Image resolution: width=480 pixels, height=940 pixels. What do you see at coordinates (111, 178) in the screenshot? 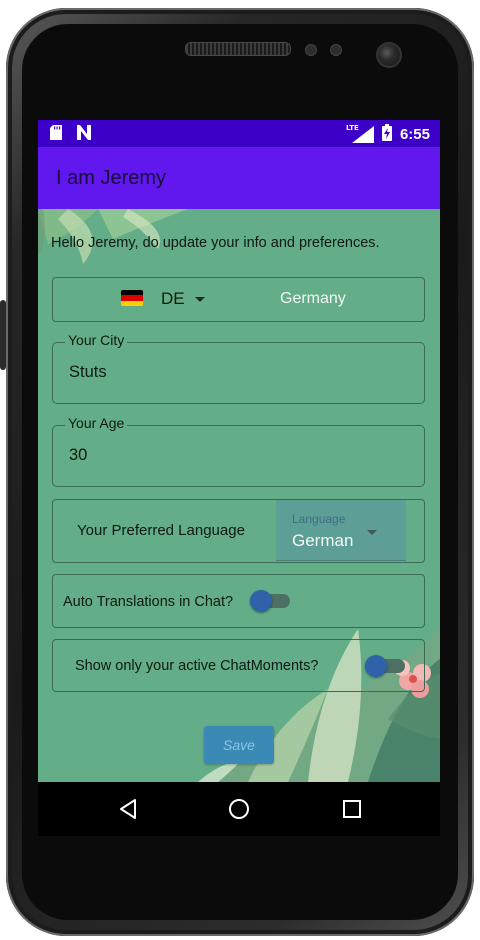
I see `page-title: I am Jeremy` at bounding box center [111, 178].